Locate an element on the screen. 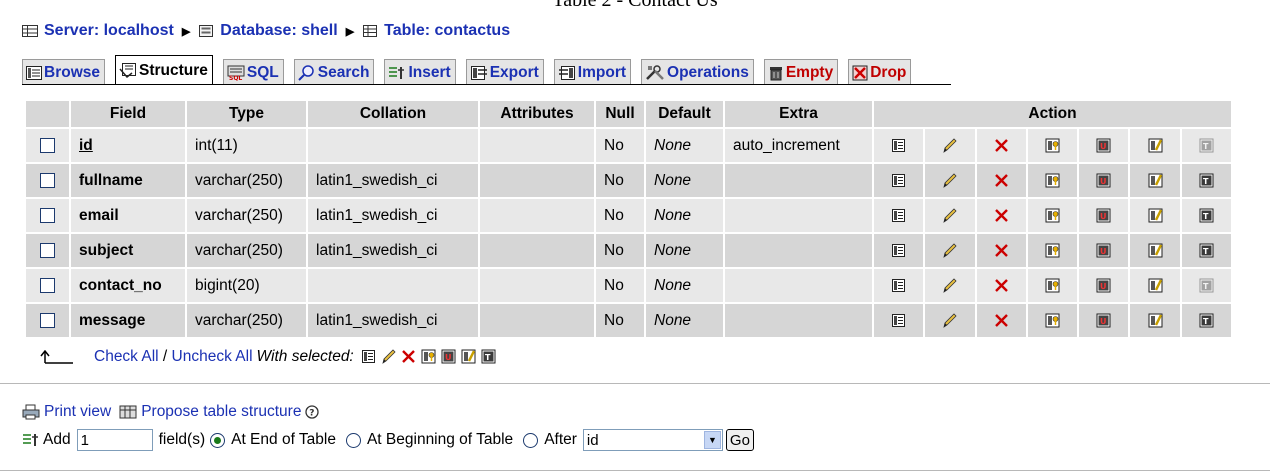 The height and width of the screenshot is (473, 1270). breadcrumb-table: Table: contactus is located at coordinates (447, 31).